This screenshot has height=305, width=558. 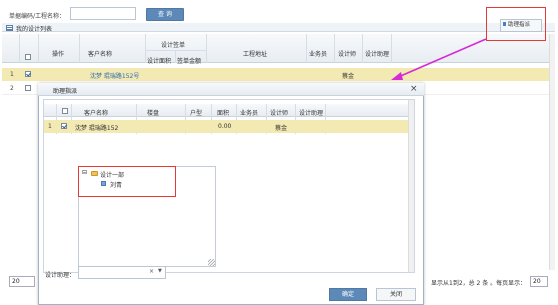 I want to click on dialog-area-cell: 0.00, so click(x=225, y=126).